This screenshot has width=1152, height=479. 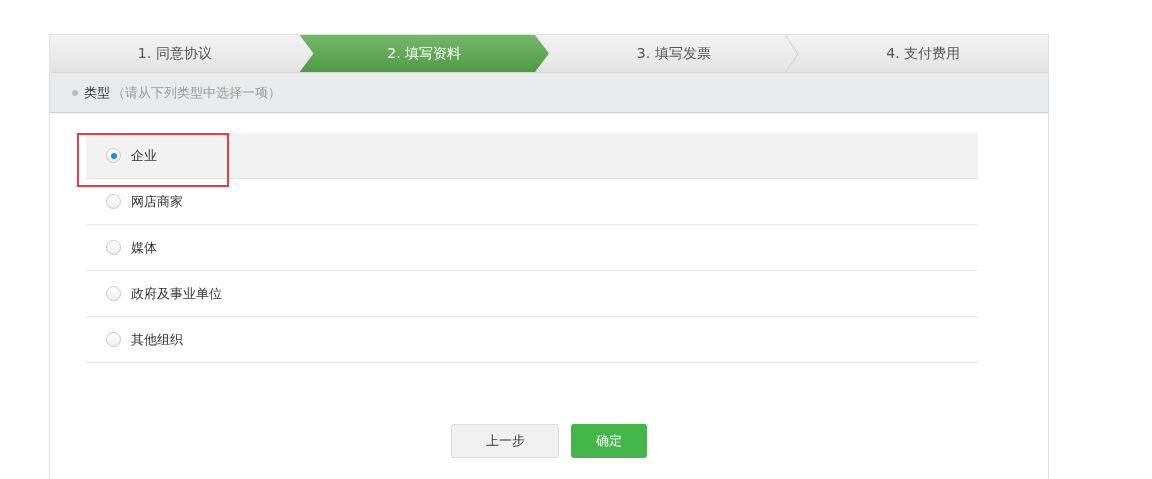 What do you see at coordinates (157, 201) in the screenshot?
I see `option-label: 网店商家` at bounding box center [157, 201].